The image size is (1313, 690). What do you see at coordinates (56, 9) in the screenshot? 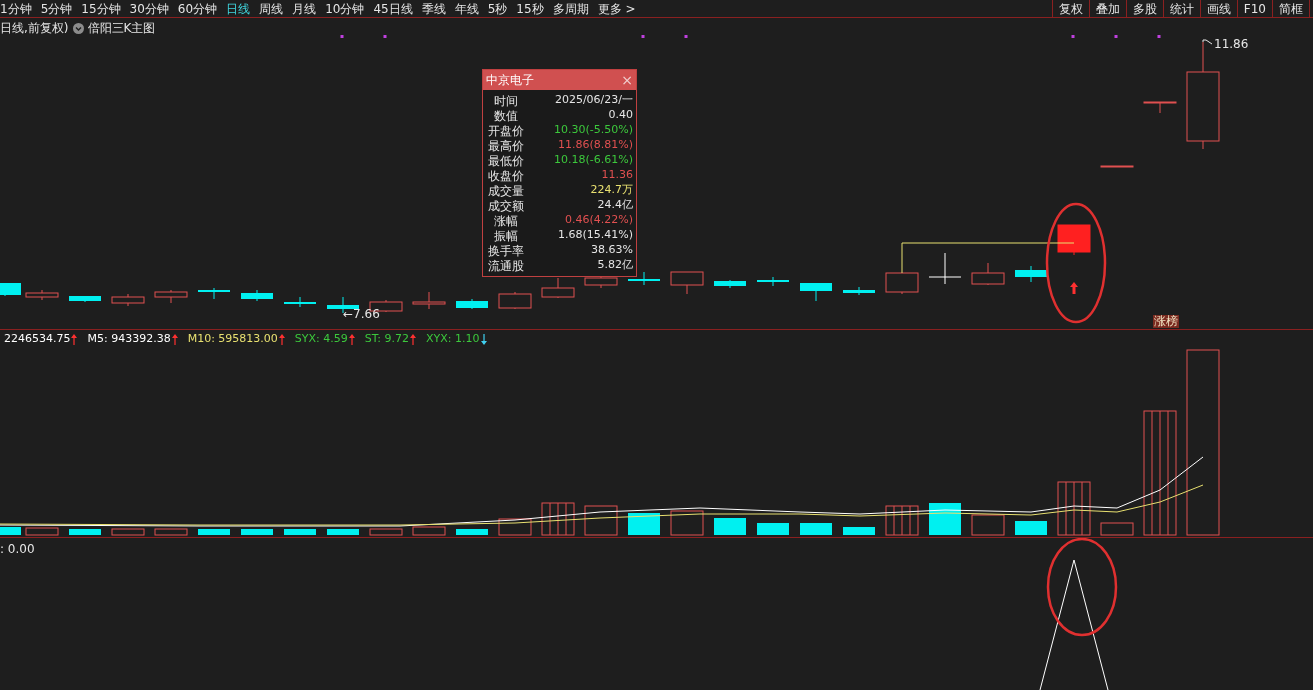
I see `period-tab: 5分钟` at bounding box center [56, 9].